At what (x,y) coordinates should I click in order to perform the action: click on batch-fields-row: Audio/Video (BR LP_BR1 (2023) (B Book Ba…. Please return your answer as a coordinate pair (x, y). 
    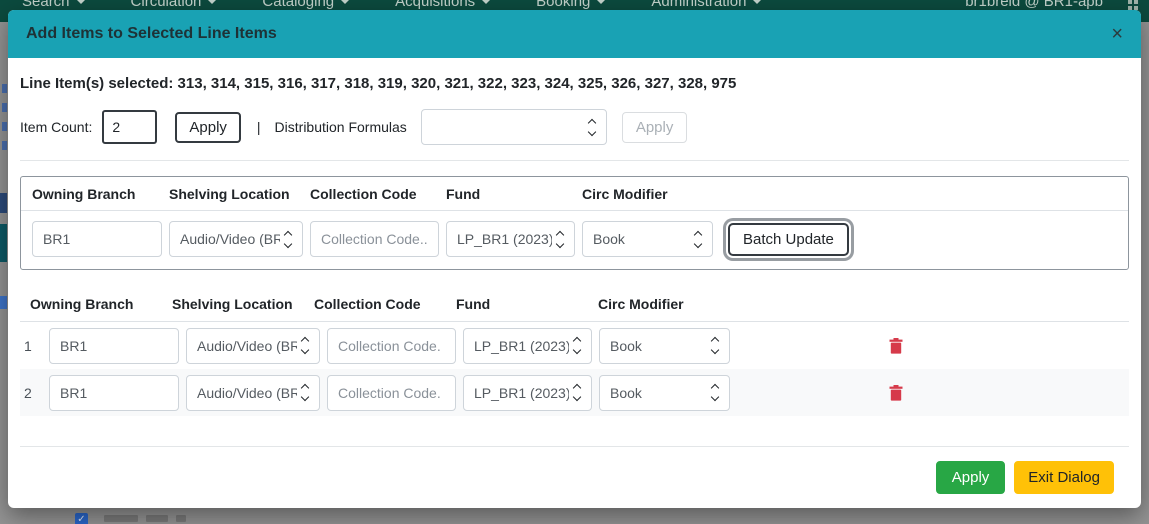
    Looking at the image, I should click on (574, 240).